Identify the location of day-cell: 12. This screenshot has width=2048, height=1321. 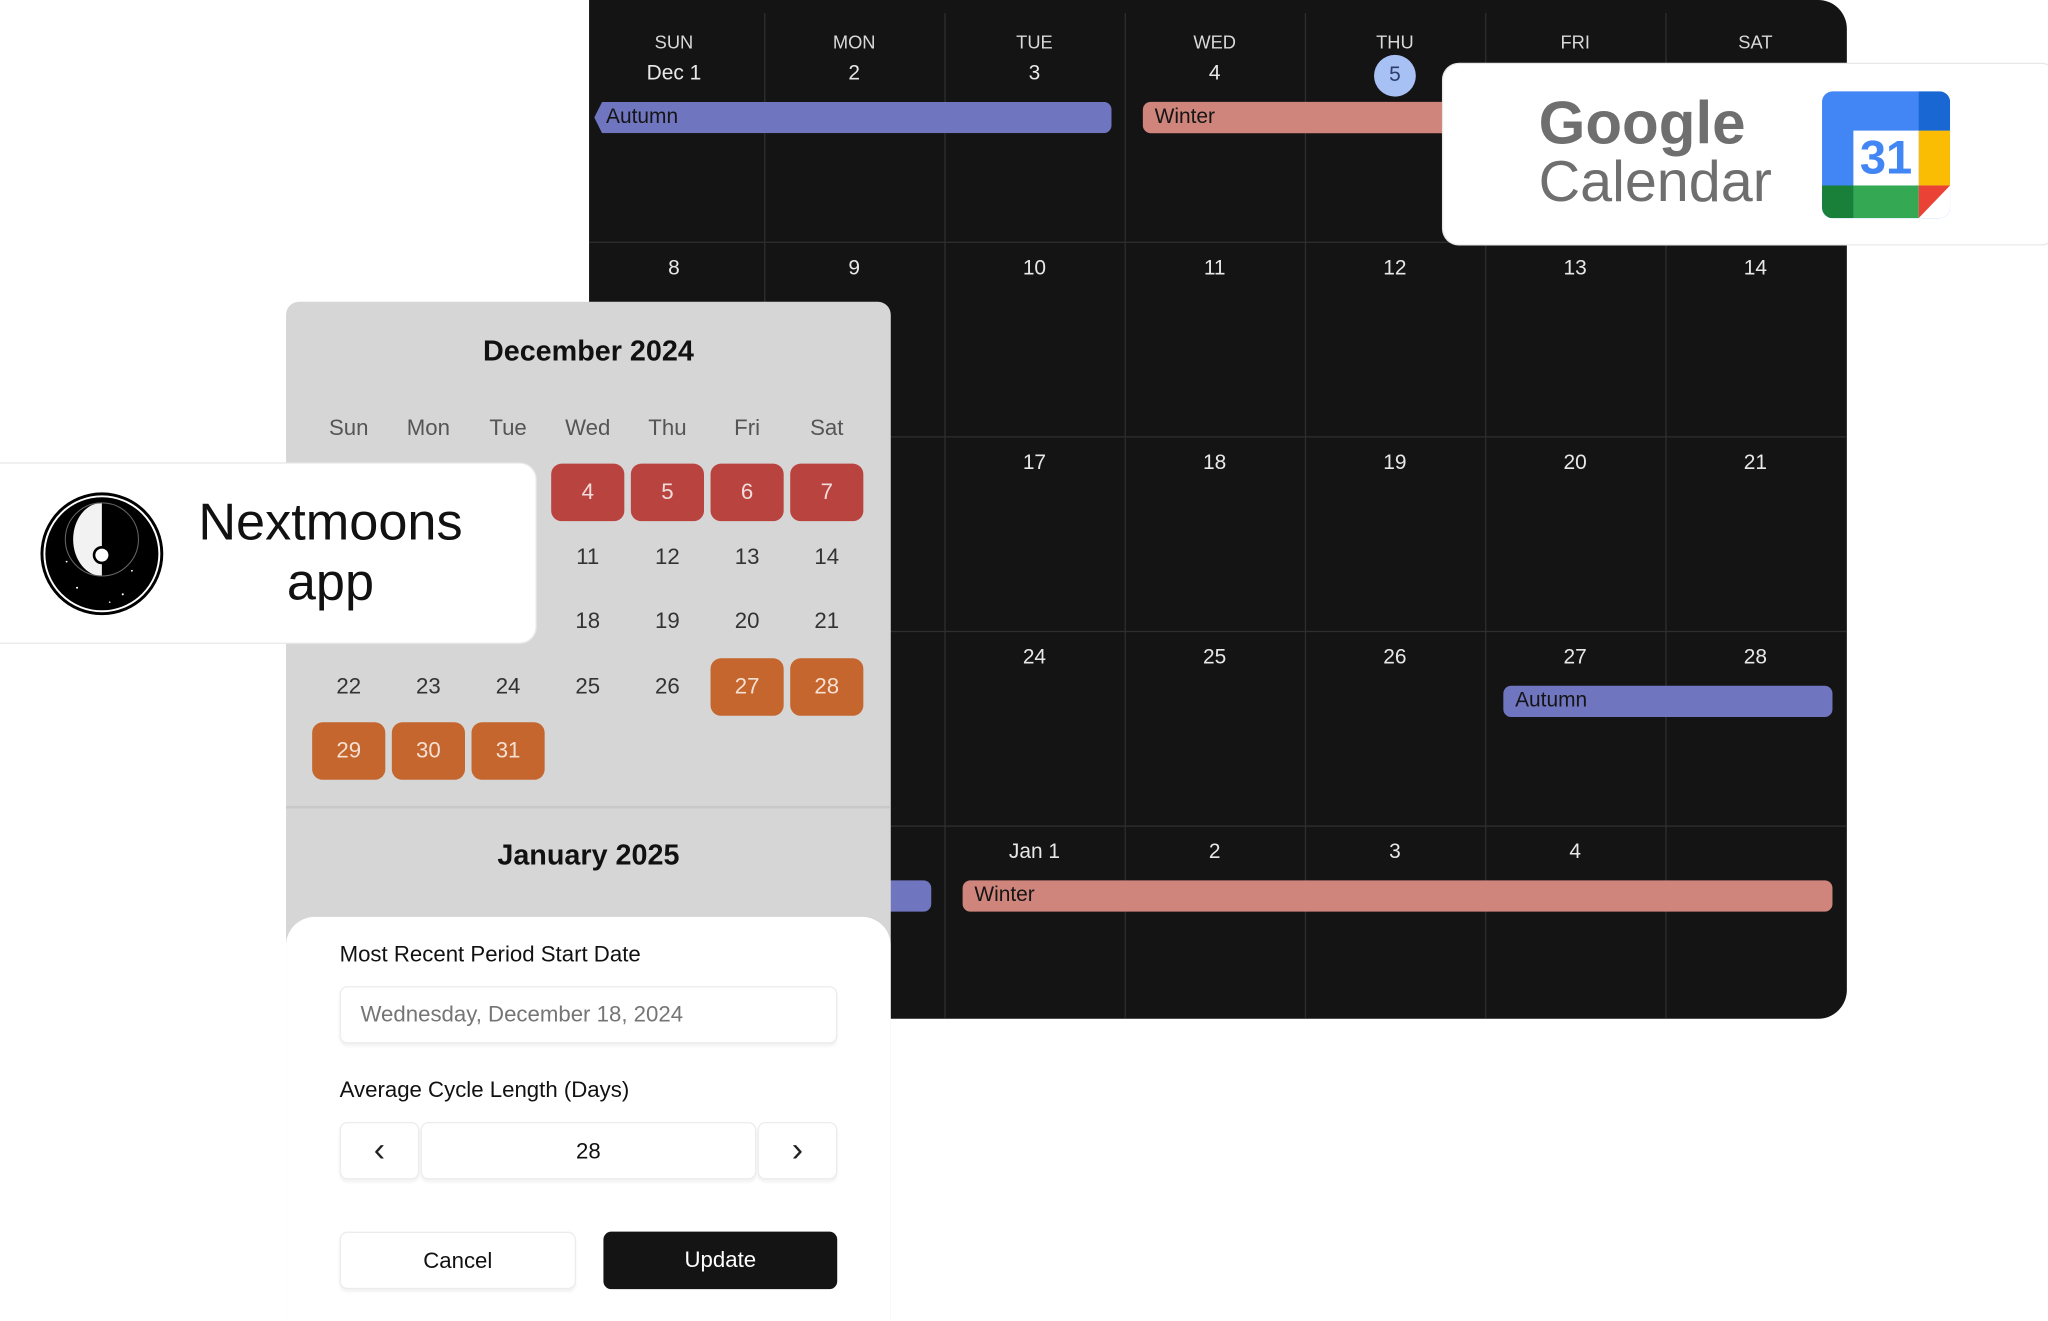
(667, 556).